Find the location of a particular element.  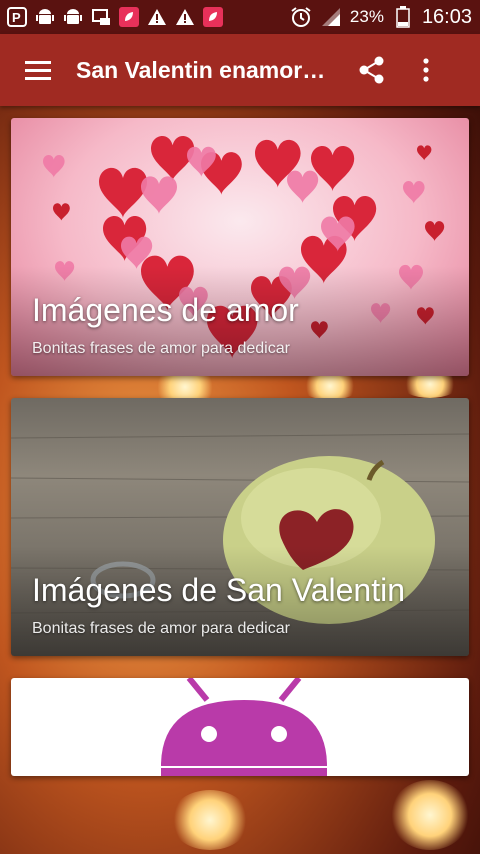

page-title: San Valentin enamorados is located at coordinates (207, 69).